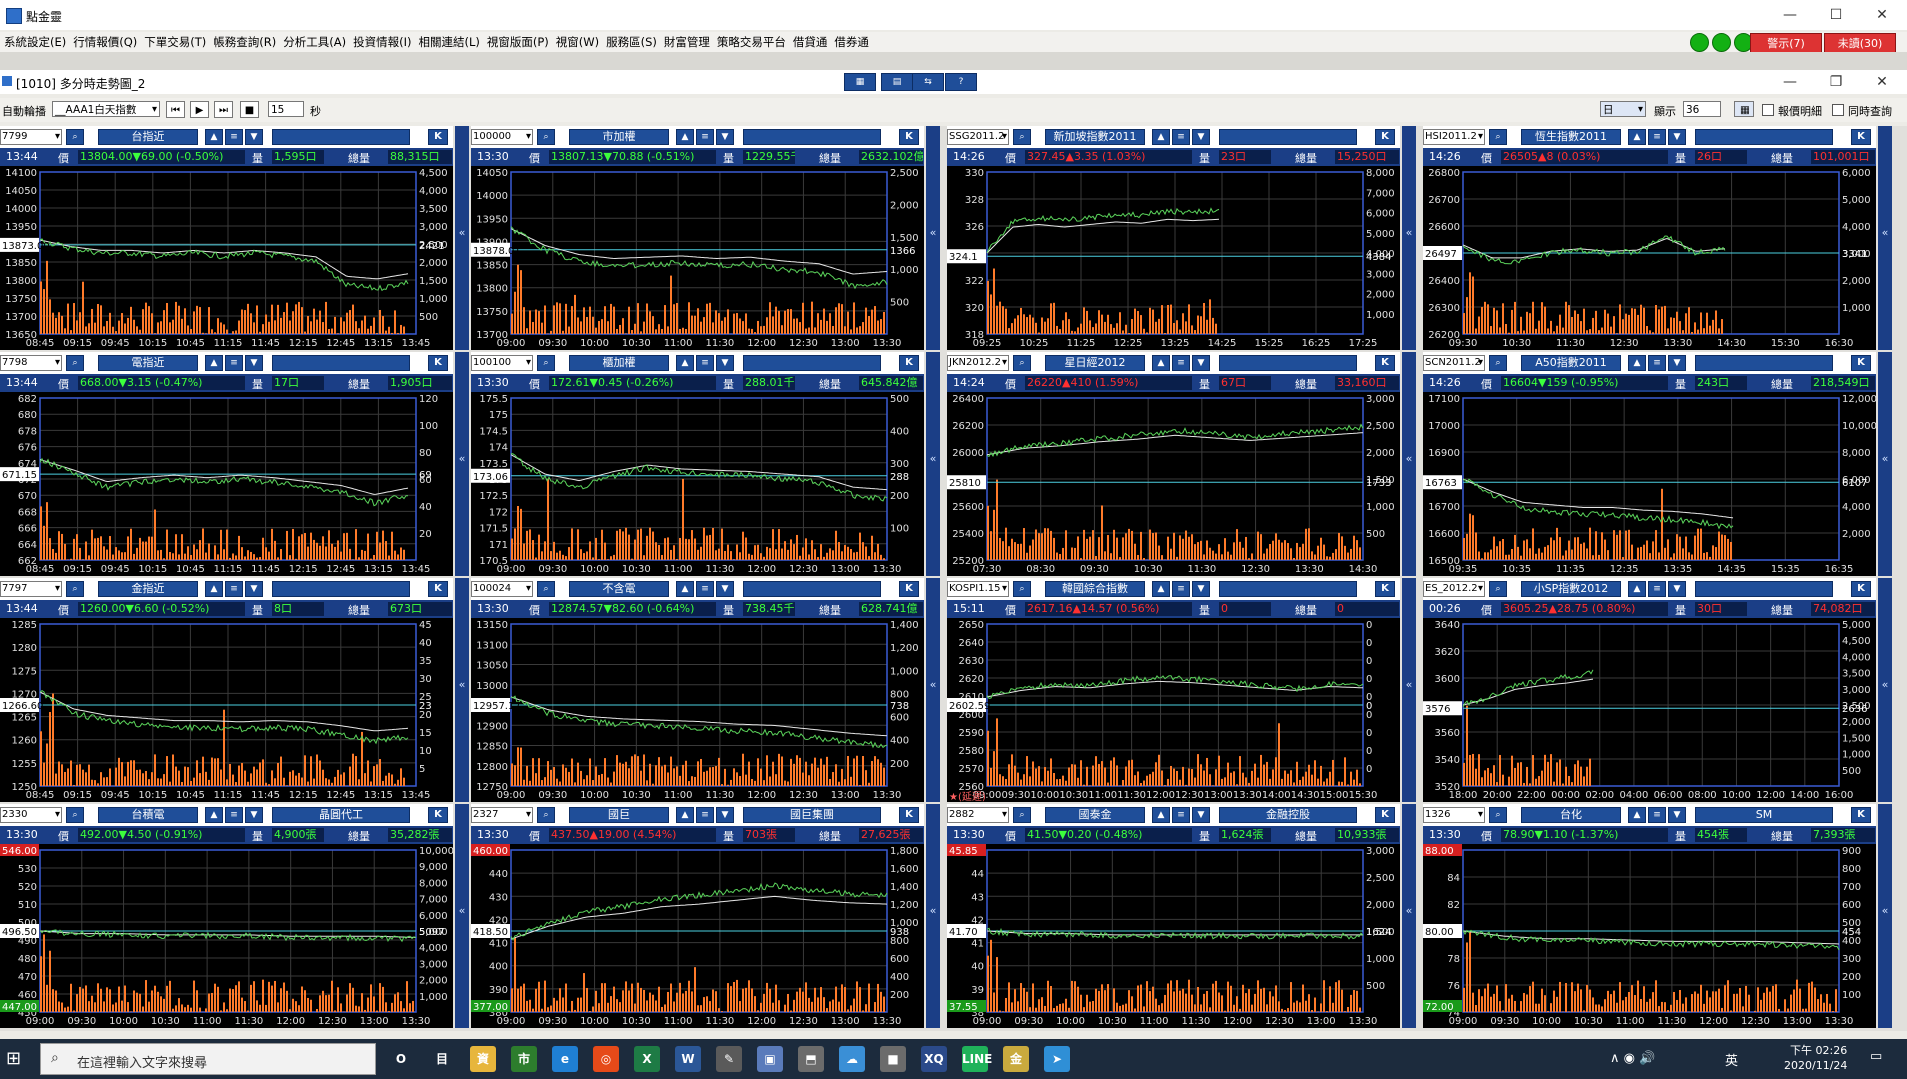  I want to click on taskbar-app-icon: W, so click(688, 1059).